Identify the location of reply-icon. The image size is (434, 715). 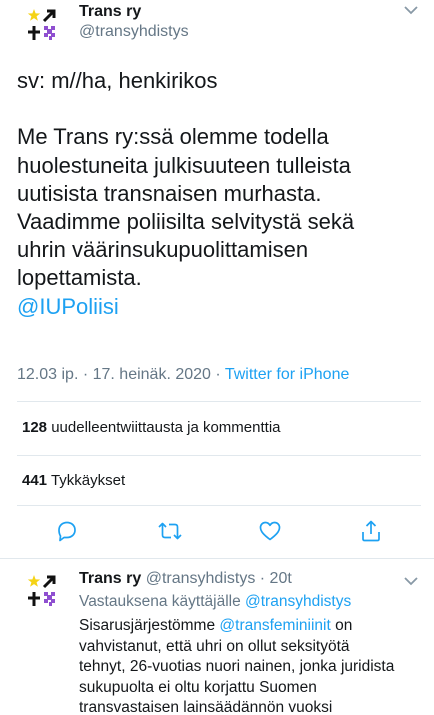
(67, 531).